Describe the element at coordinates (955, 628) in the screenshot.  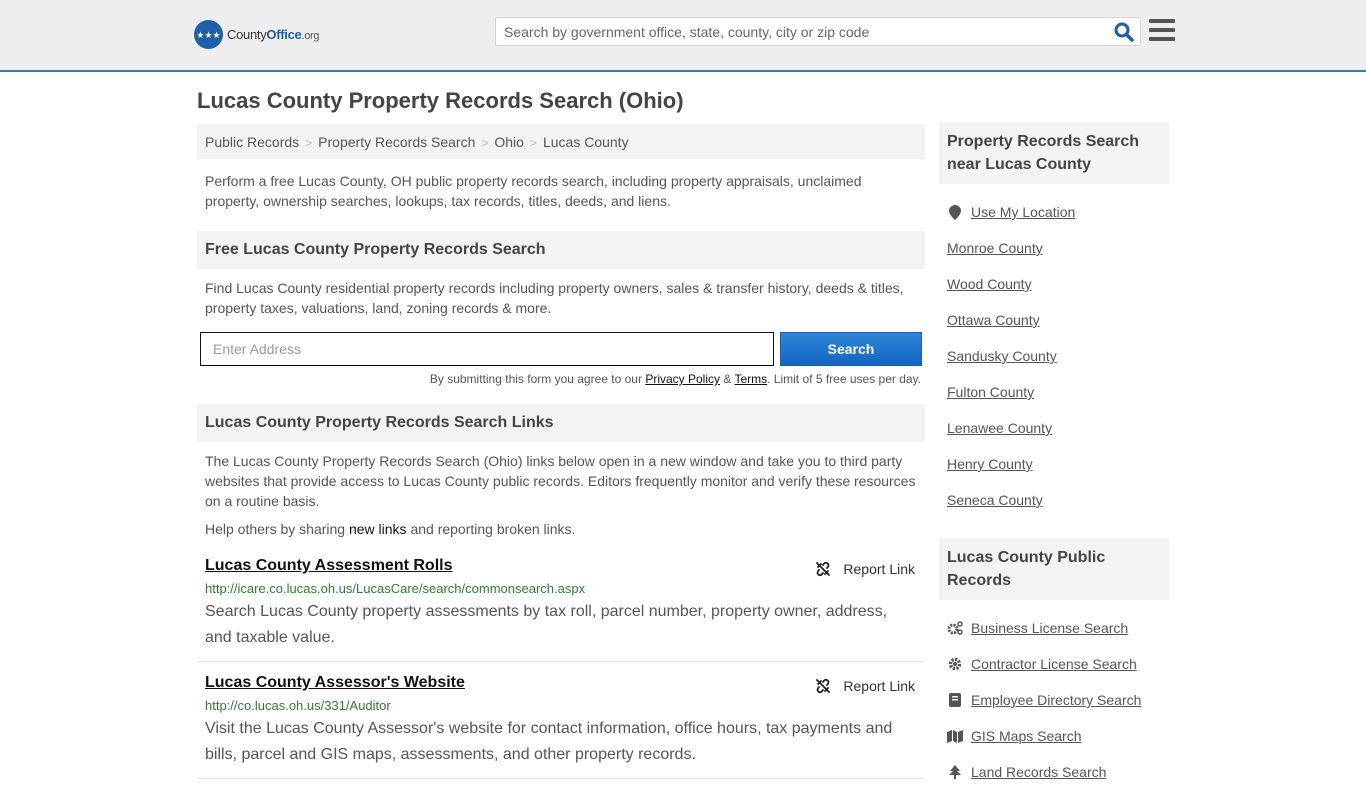
I see `gears-icon` at that location.